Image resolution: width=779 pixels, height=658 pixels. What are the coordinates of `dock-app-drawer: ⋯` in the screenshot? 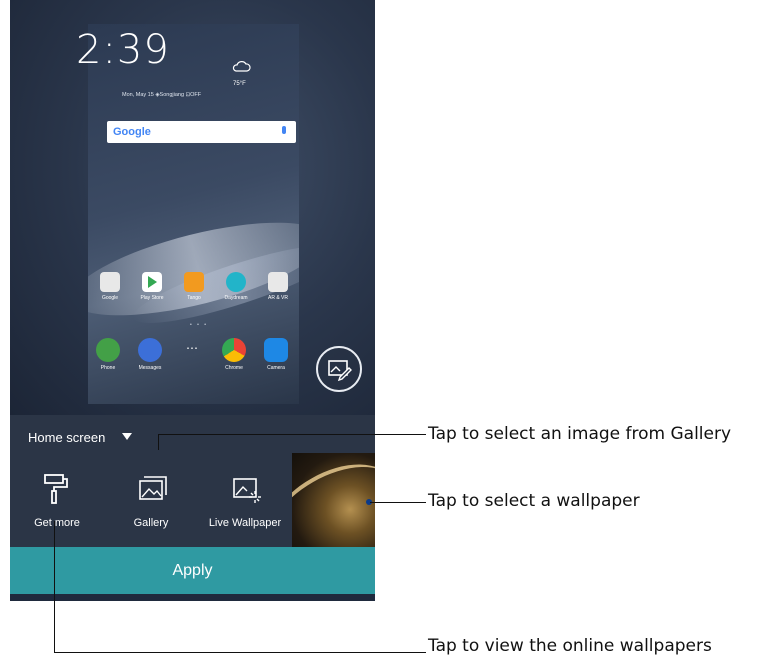 It's located at (192, 351).